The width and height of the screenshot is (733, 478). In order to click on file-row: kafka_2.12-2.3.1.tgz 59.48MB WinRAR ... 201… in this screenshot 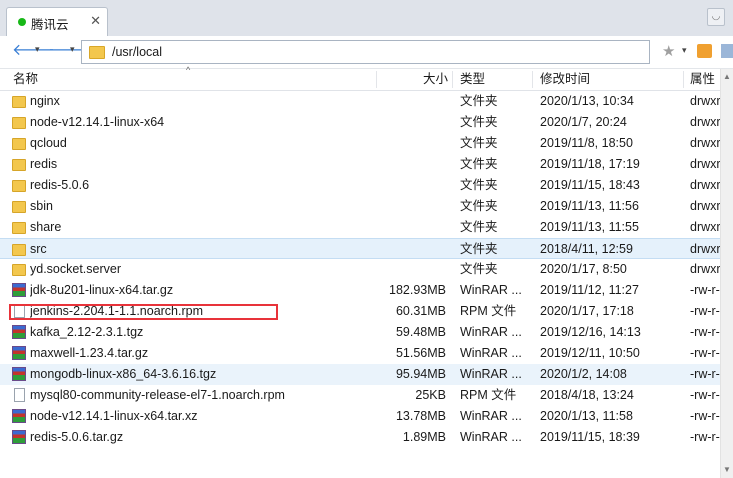, I will do `click(360, 332)`.